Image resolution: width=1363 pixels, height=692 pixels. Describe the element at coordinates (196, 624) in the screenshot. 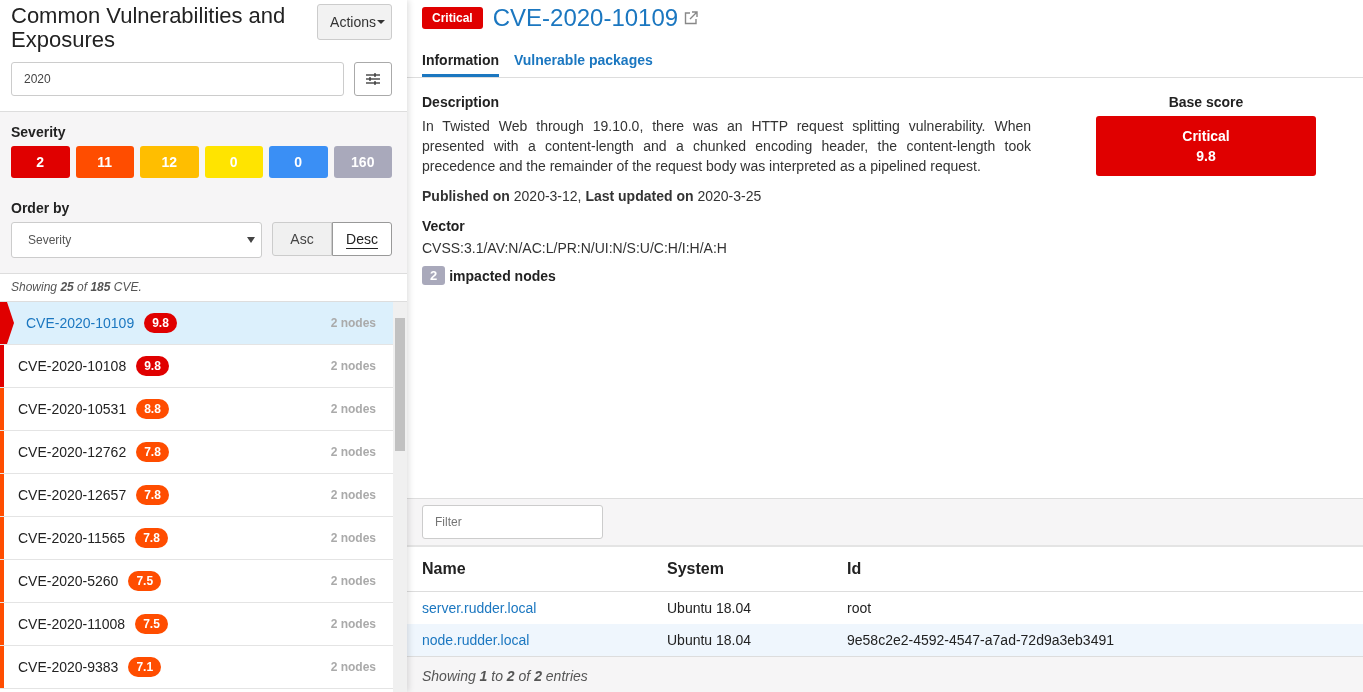

I see `cve-list-item: CVE-2020-11008 7.5 2 nodes` at that location.